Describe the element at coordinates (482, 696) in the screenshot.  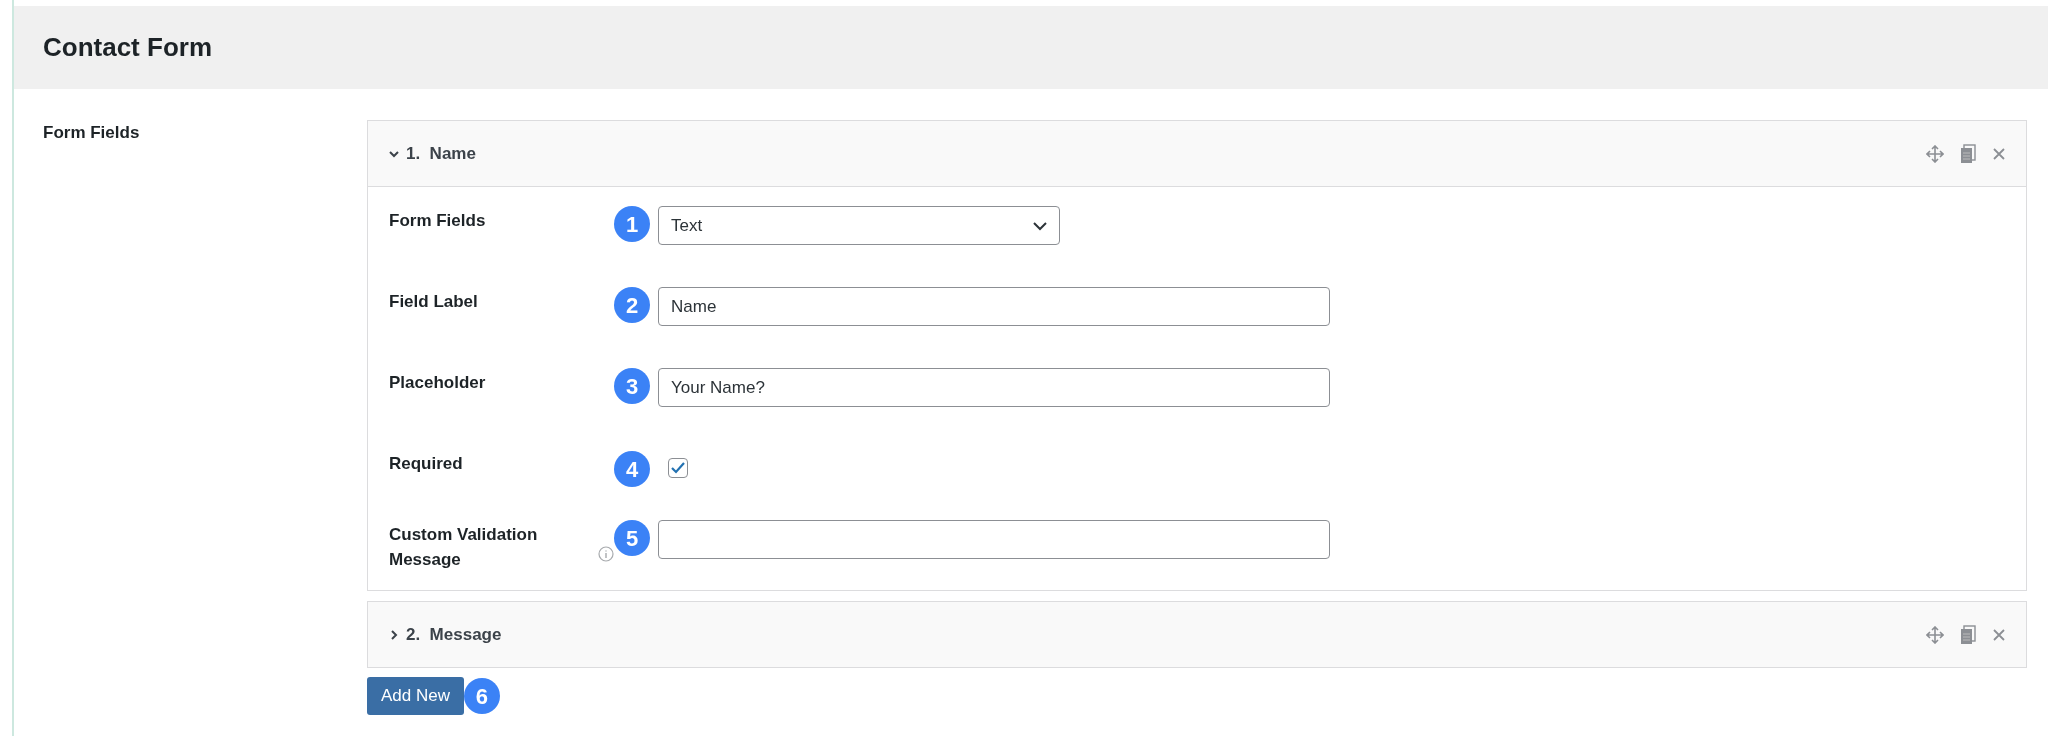
I see `number-badge: 6` at that location.